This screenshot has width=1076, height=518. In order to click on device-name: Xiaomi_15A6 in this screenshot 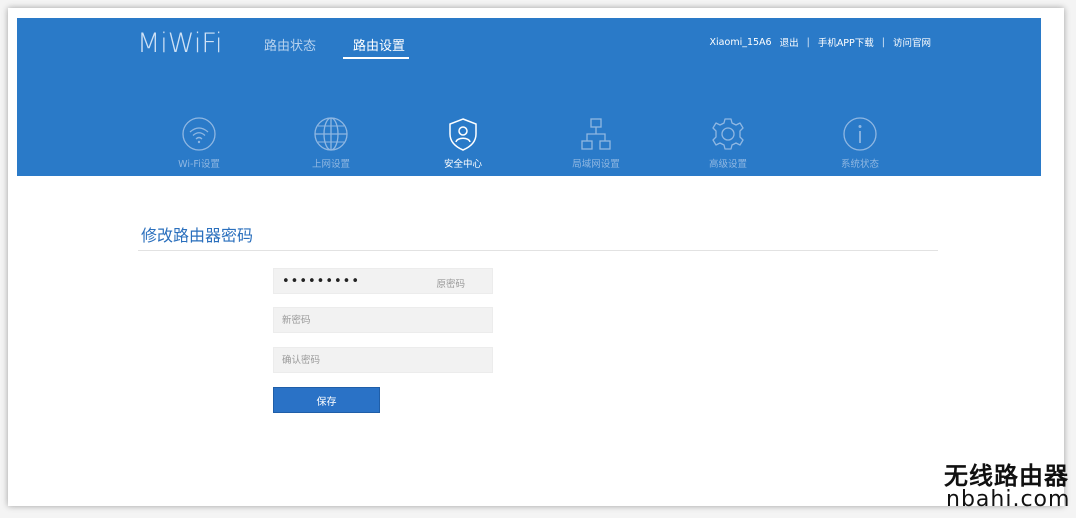, I will do `click(740, 42)`.